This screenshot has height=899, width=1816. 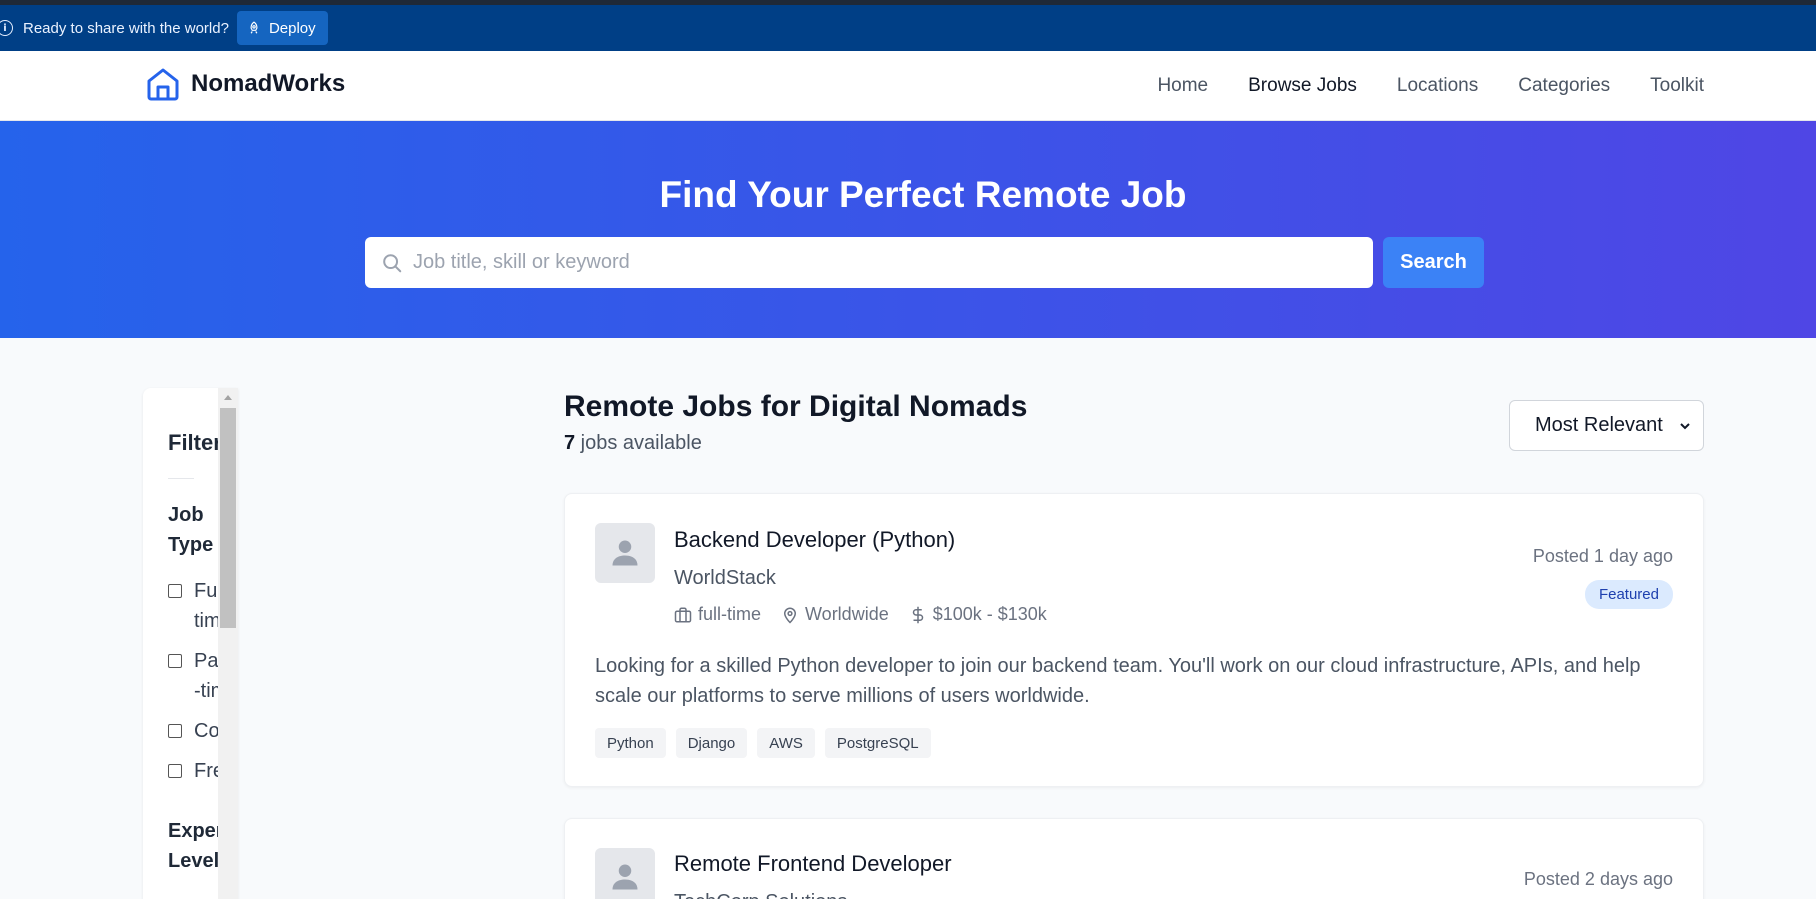 What do you see at coordinates (863, 262) in the screenshot?
I see `search-input` at bounding box center [863, 262].